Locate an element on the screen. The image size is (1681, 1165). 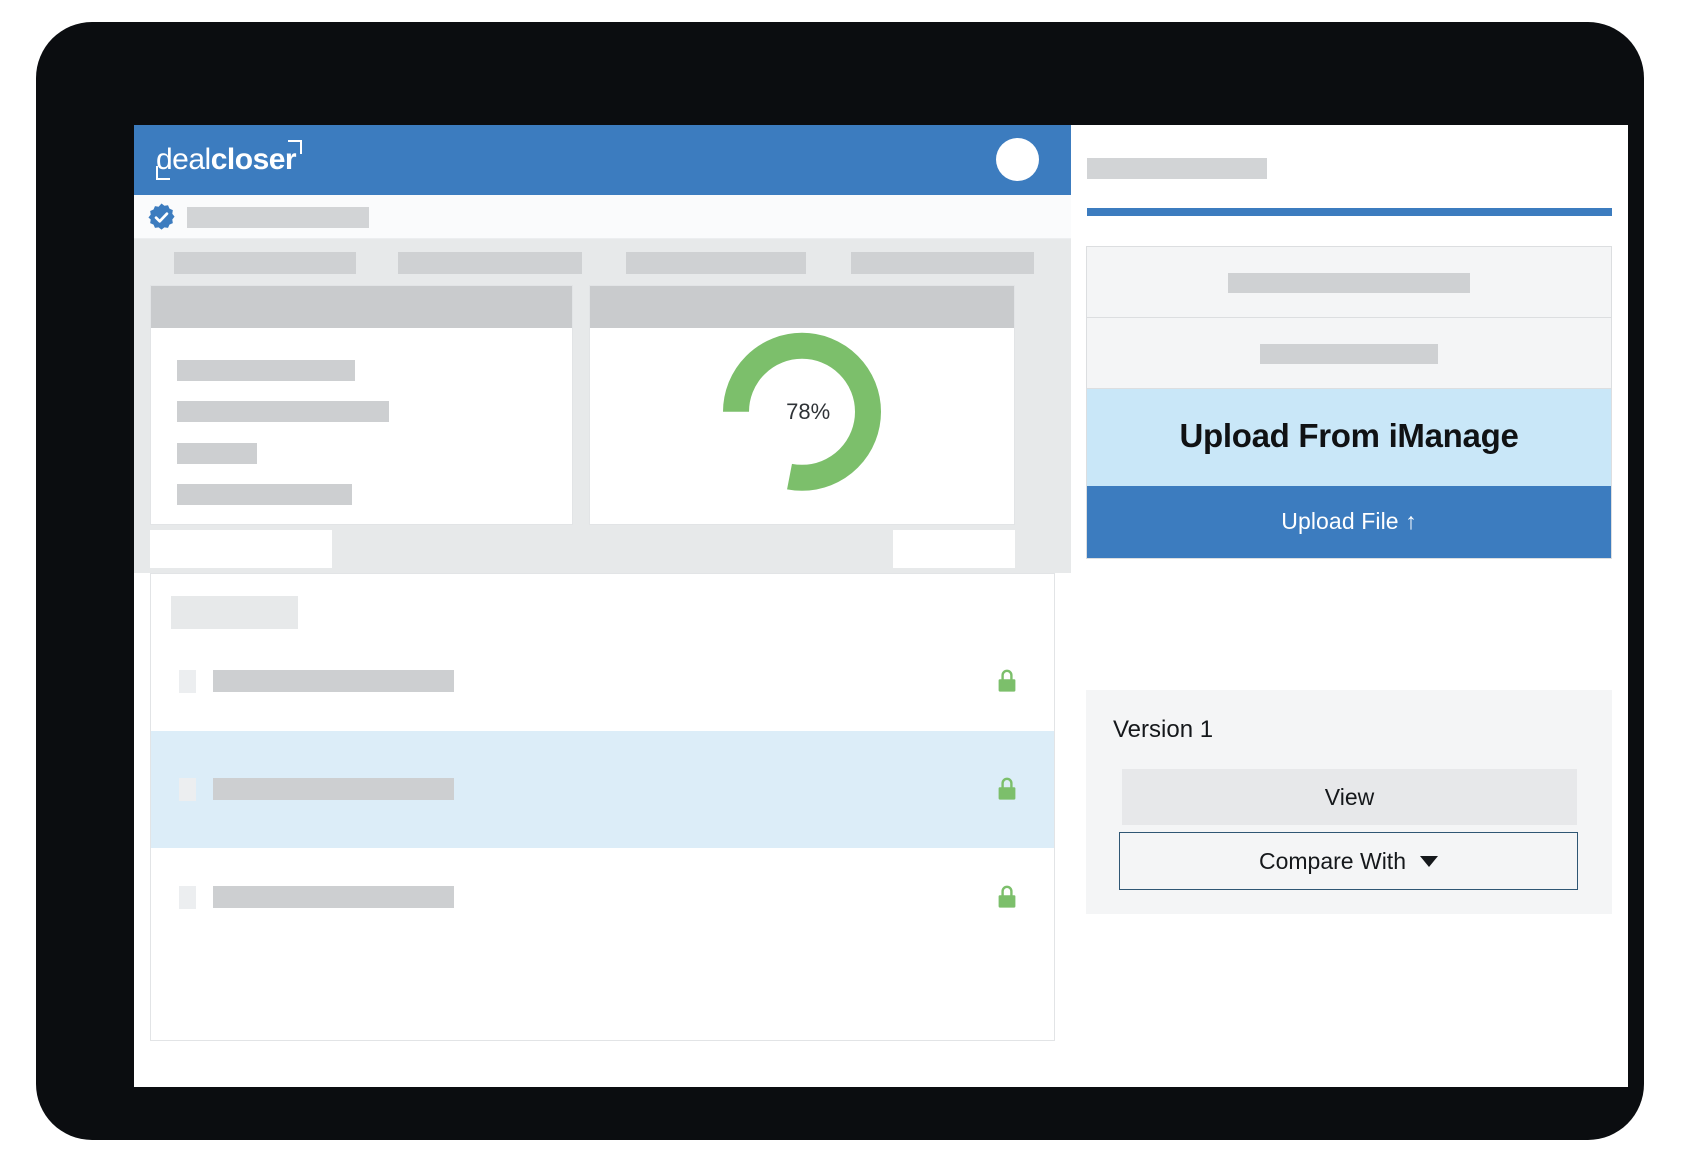
logo-text-bold: closer is located at coordinates (253, 159).